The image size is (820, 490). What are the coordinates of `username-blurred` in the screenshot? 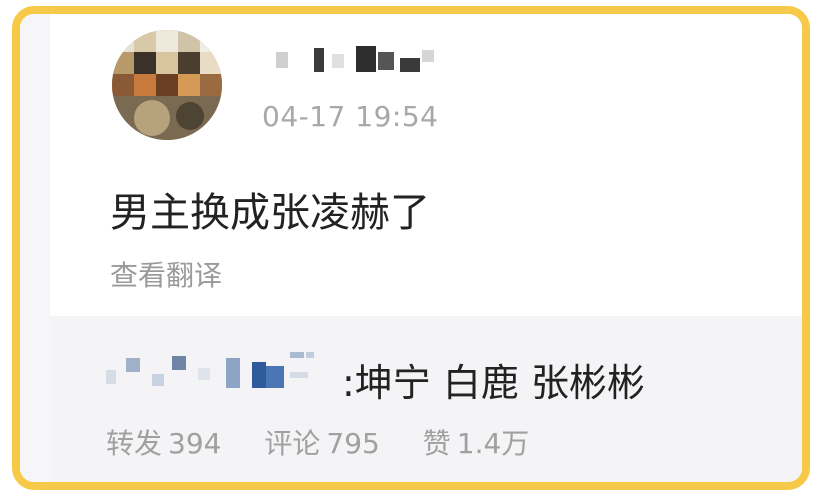 It's located at (355, 61).